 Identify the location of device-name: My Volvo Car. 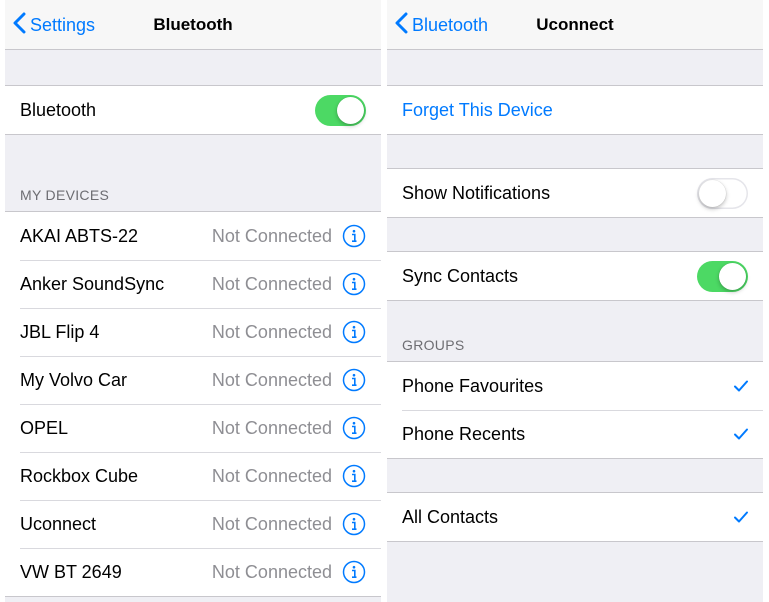
(74, 379).